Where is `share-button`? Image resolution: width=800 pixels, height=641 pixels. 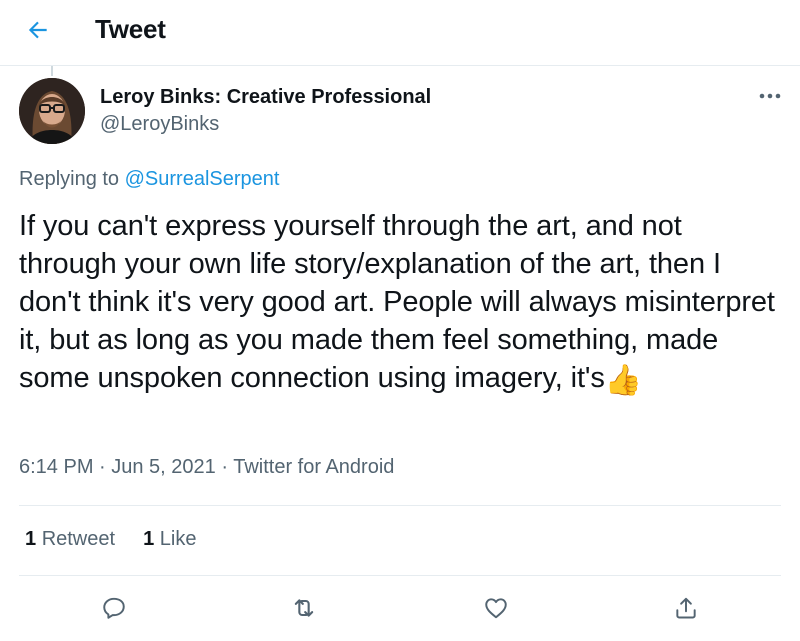 share-button is located at coordinates (686, 608).